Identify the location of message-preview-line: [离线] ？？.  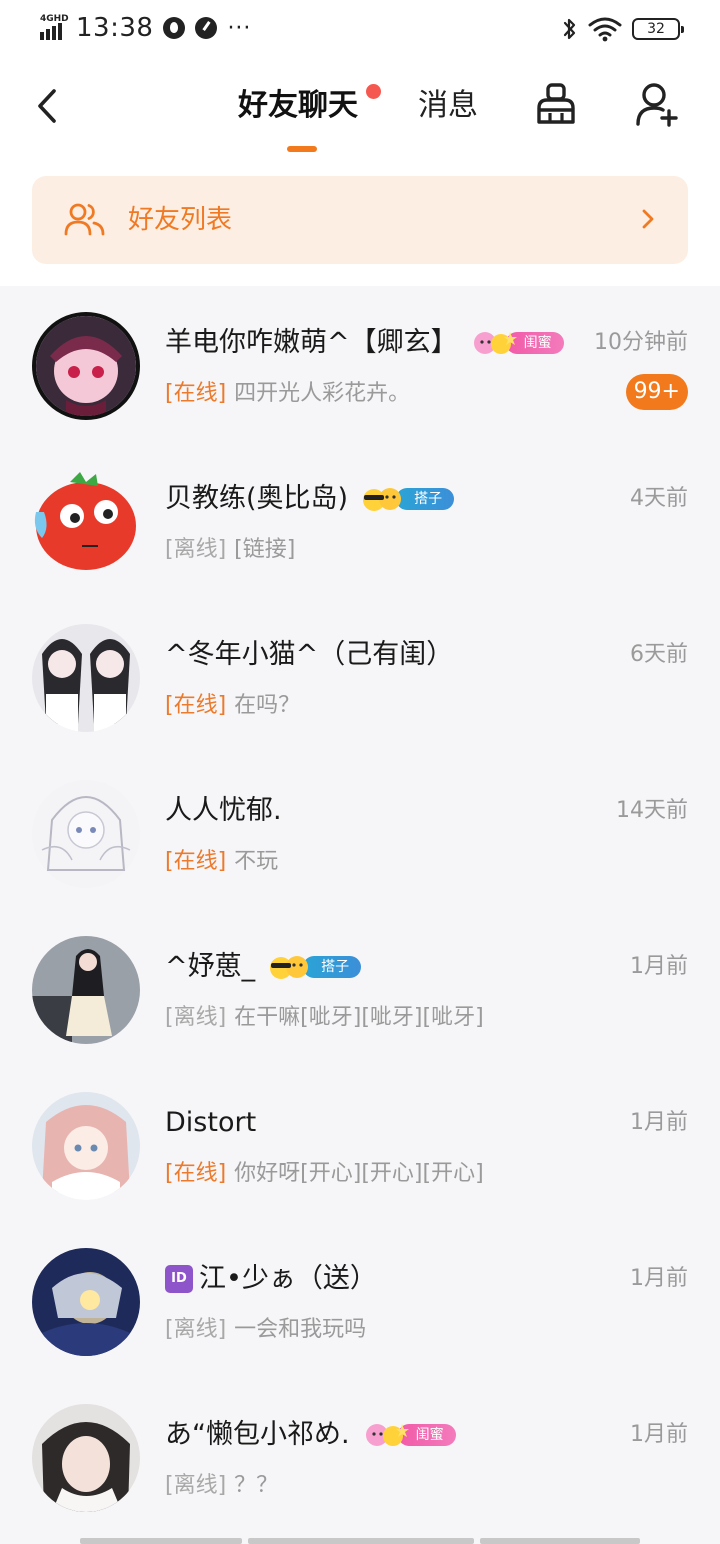
(221, 1486).